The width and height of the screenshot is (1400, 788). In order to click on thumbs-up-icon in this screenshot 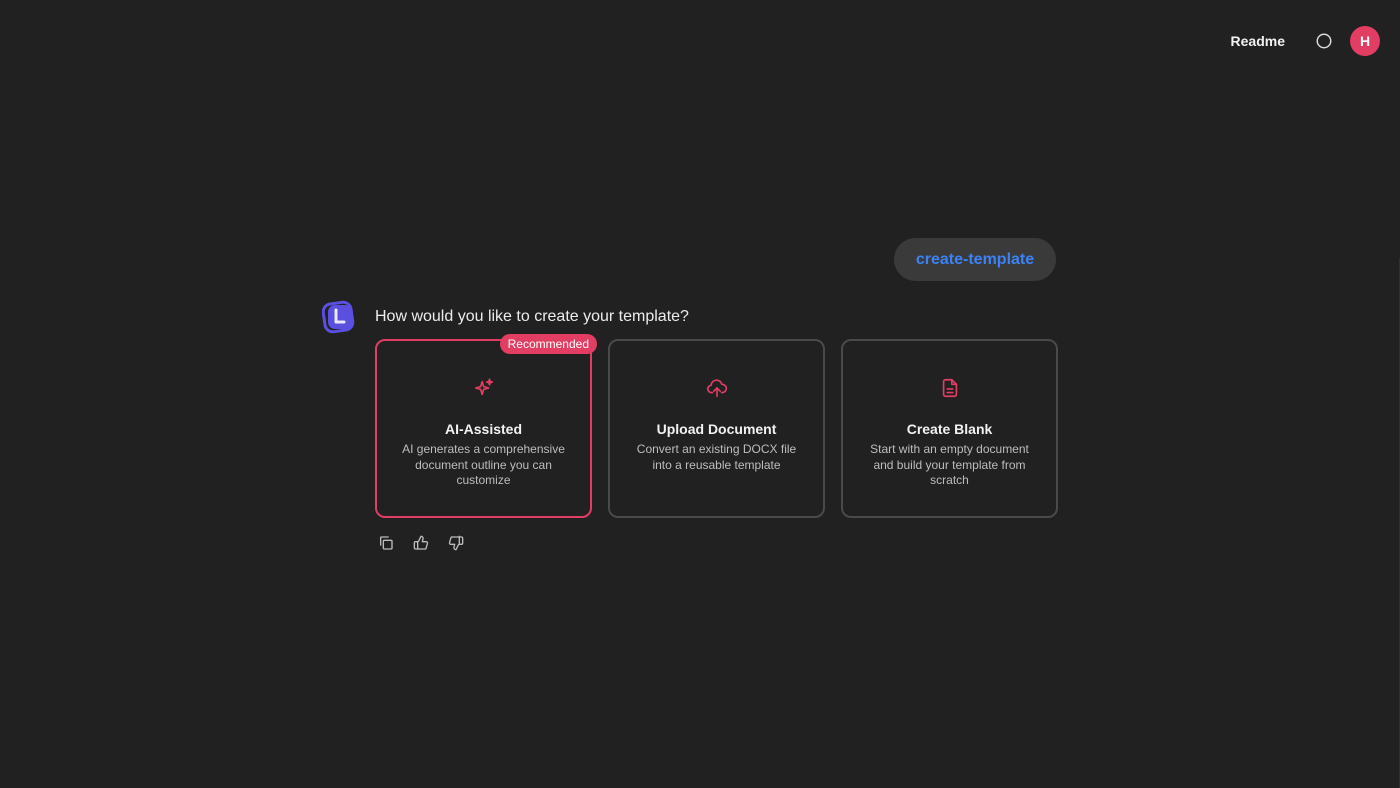, I will do `click(421, 543)`.